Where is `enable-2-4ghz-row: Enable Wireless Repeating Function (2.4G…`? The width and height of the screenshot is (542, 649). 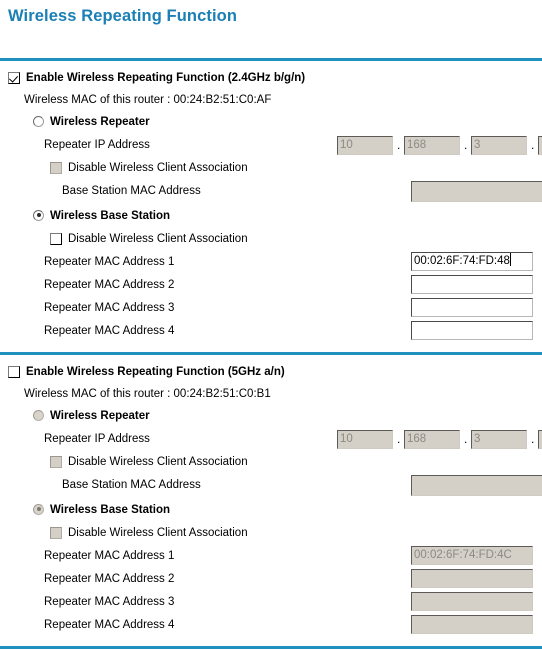 enable-2-4ghz-row: Enable Wireless Repeating Function (2.4G… is located at coordinates (271, 78).